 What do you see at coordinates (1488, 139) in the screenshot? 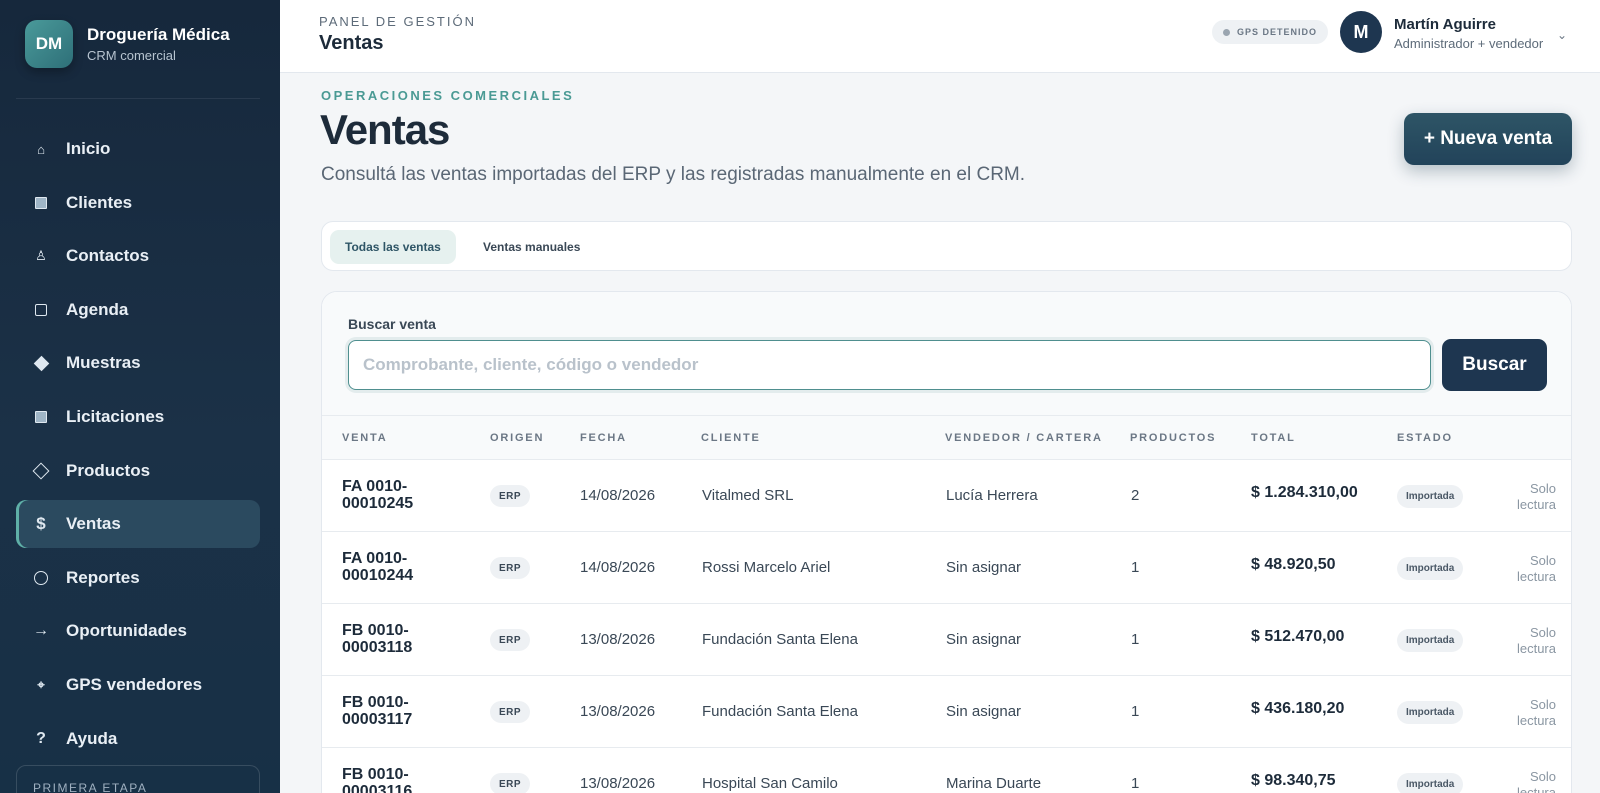
I see `new-sale-button: + Nueva venta` at bounding box center [1488, 139].